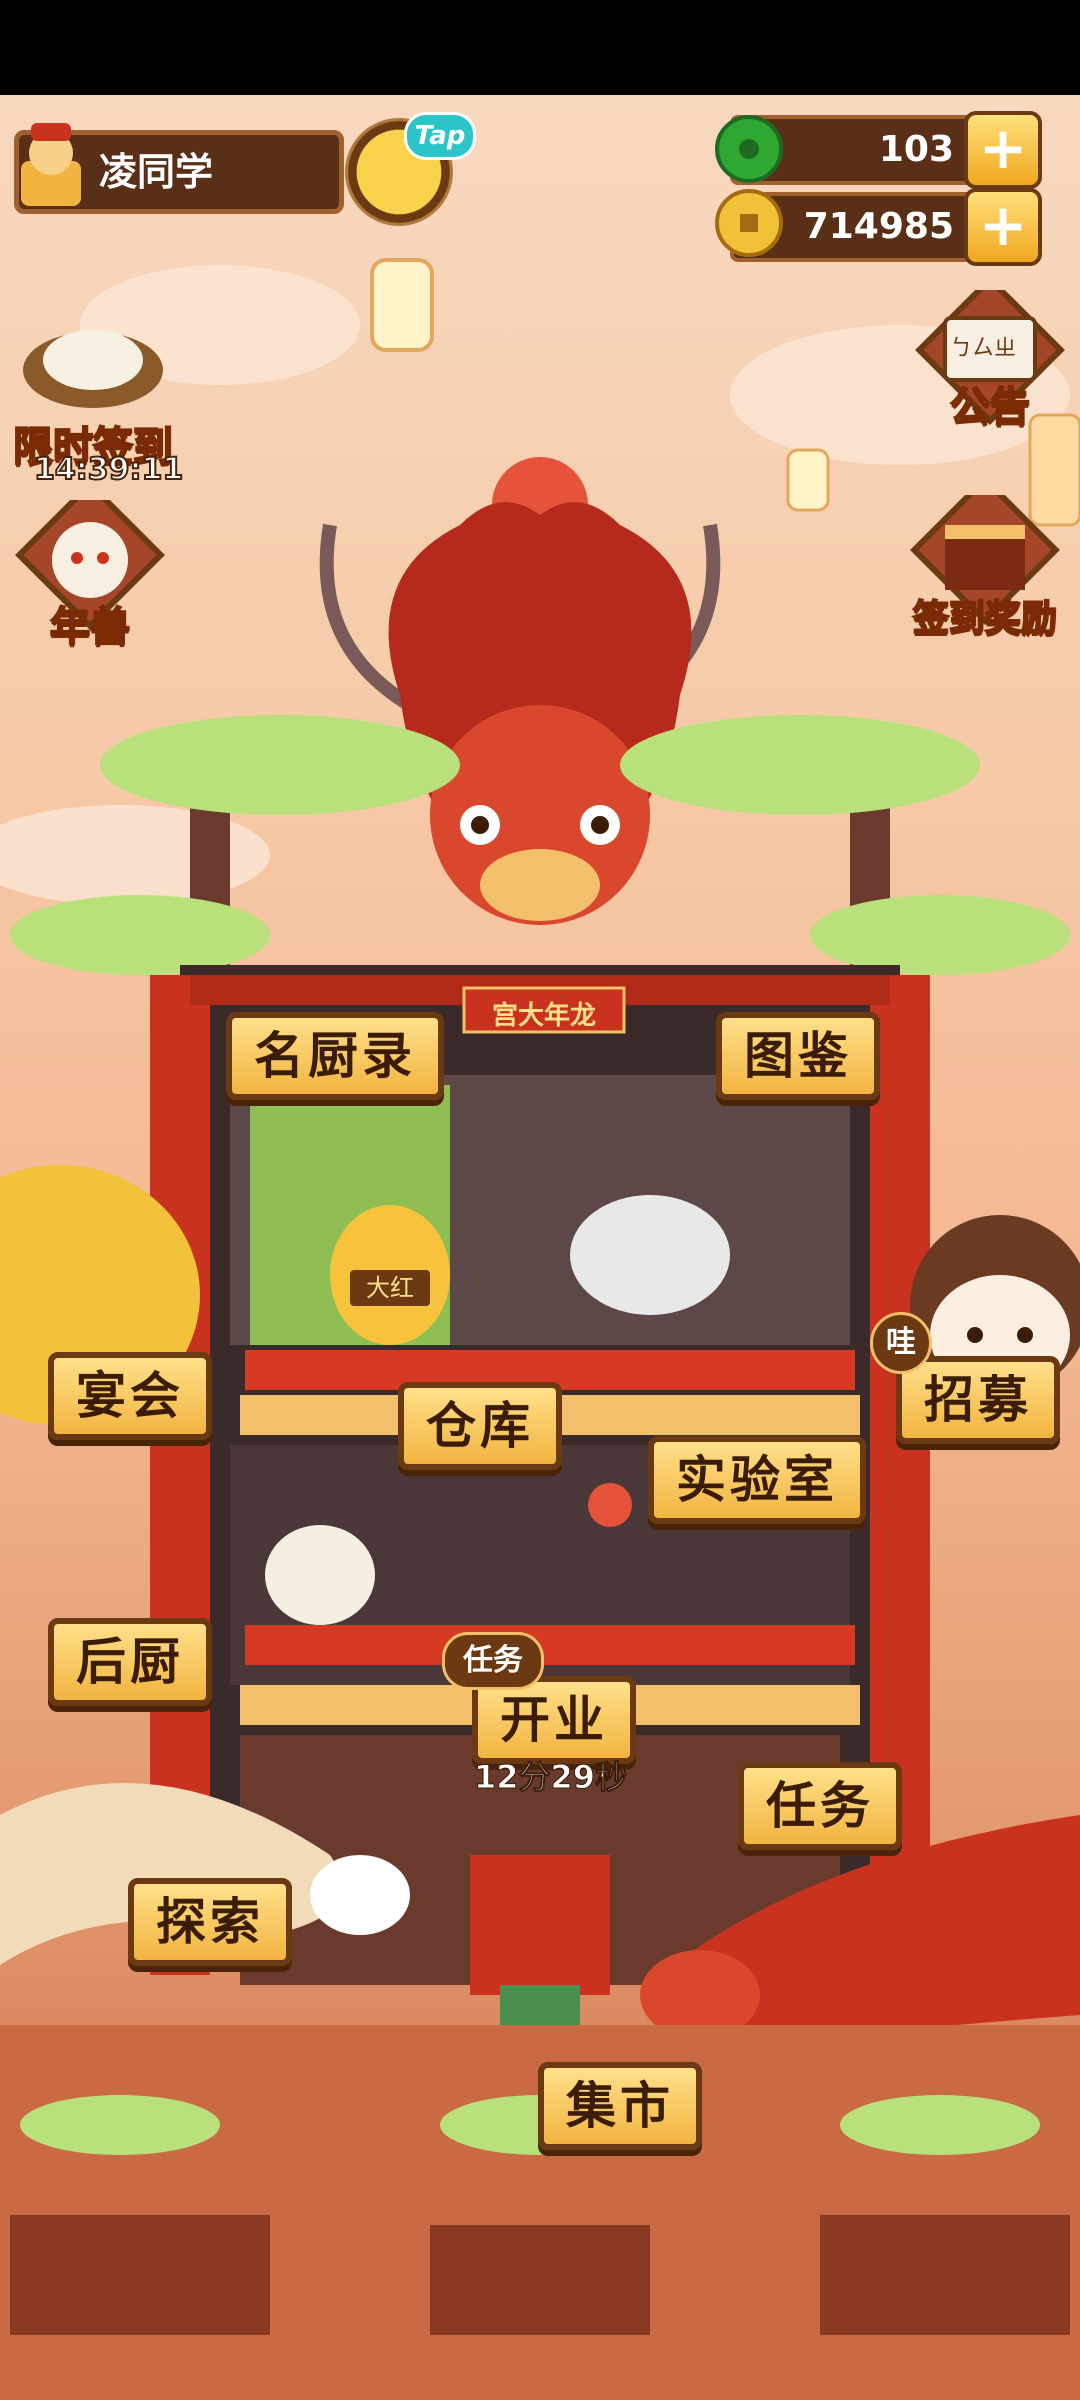 This screenshot has width=1080, height=2400. What do you see at coordinates (978, 1400) in the screenshot?
I see `recruit-button: 招募` at bounding box center [978, 1400].